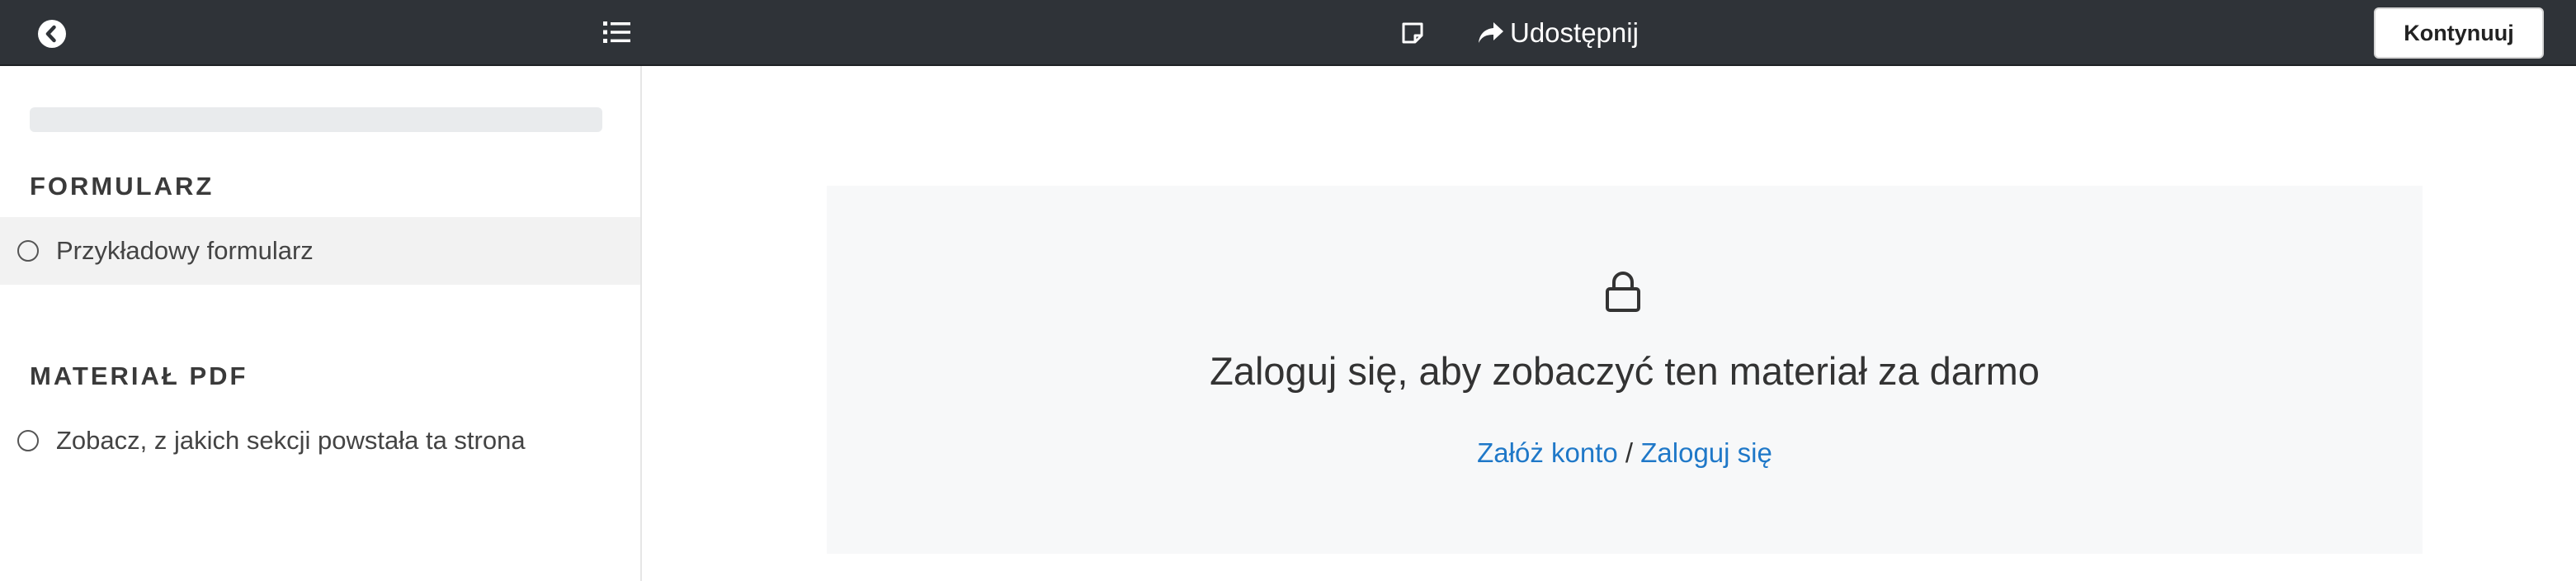 This screenshot has width=2576, height=581. What do you see at coordinates (2459, 33) in the screenshot?
I see `continue-button: Kontynuuj` at bounding box center [2459, 33].